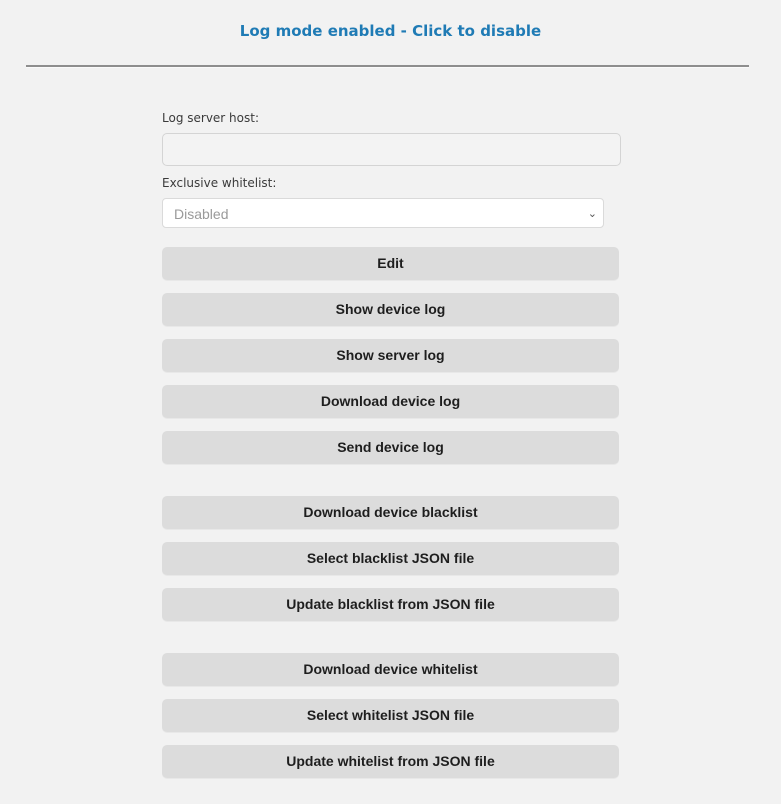 The image size is (781, 804). Describe the element at coordinates (390, 447) in the screenshot. I see `send-device-log-button: Send device log` at that location.